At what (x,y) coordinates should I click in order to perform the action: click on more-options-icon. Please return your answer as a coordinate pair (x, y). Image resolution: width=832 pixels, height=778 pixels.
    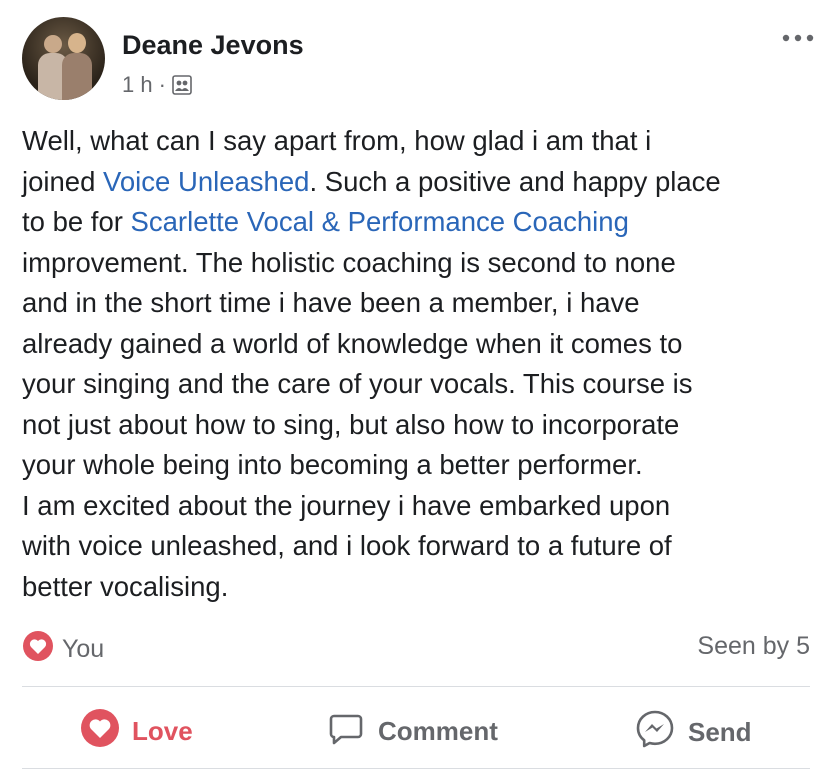
    Looking at the image, I should click on (800, 38).